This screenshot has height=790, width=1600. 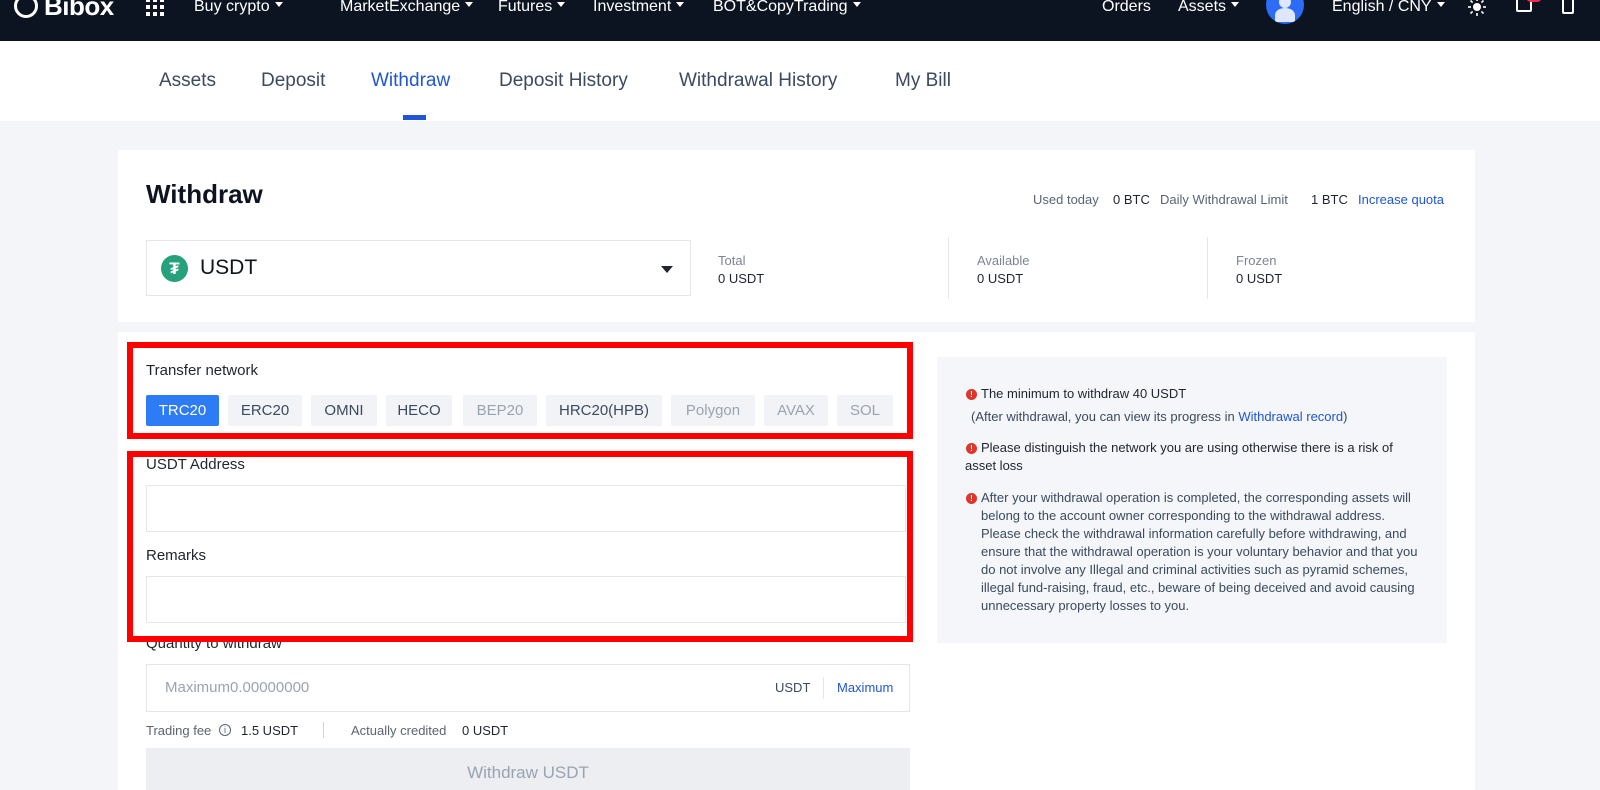 What do you see at coordinates (632, 7) in the screenshot?
I see `nav-investment-label: Investment` at bounding box center [632, 7].